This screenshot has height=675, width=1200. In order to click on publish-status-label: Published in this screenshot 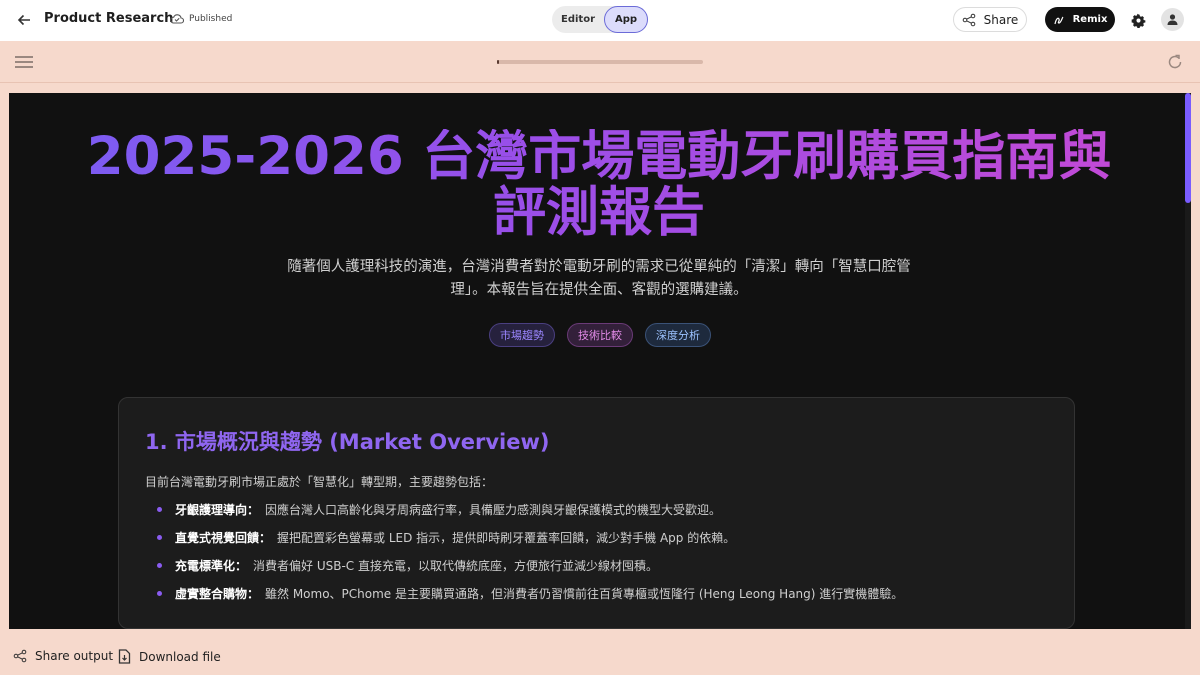, I will do `click(211, 18)`.